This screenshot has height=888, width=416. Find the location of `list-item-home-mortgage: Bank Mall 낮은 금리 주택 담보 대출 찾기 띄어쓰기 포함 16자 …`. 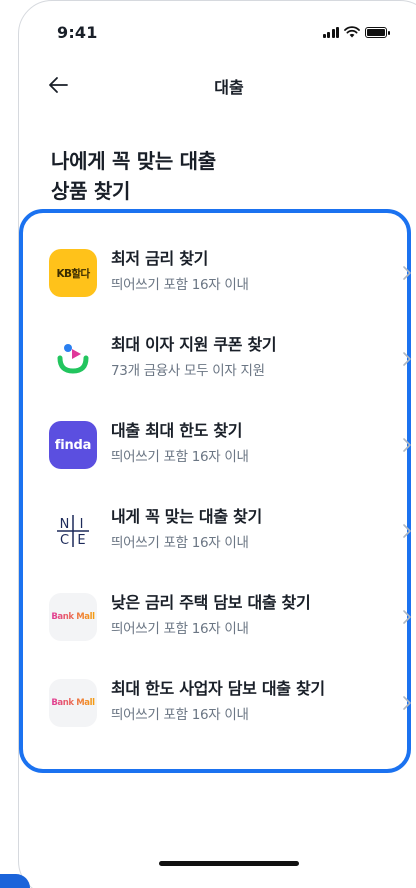

list-item-home-mortgage: Bank Mall 낮은 금리 주택 담보 대출 찾기 띄어쓰기 포함 16자 … is located at coordinates (230, 620).